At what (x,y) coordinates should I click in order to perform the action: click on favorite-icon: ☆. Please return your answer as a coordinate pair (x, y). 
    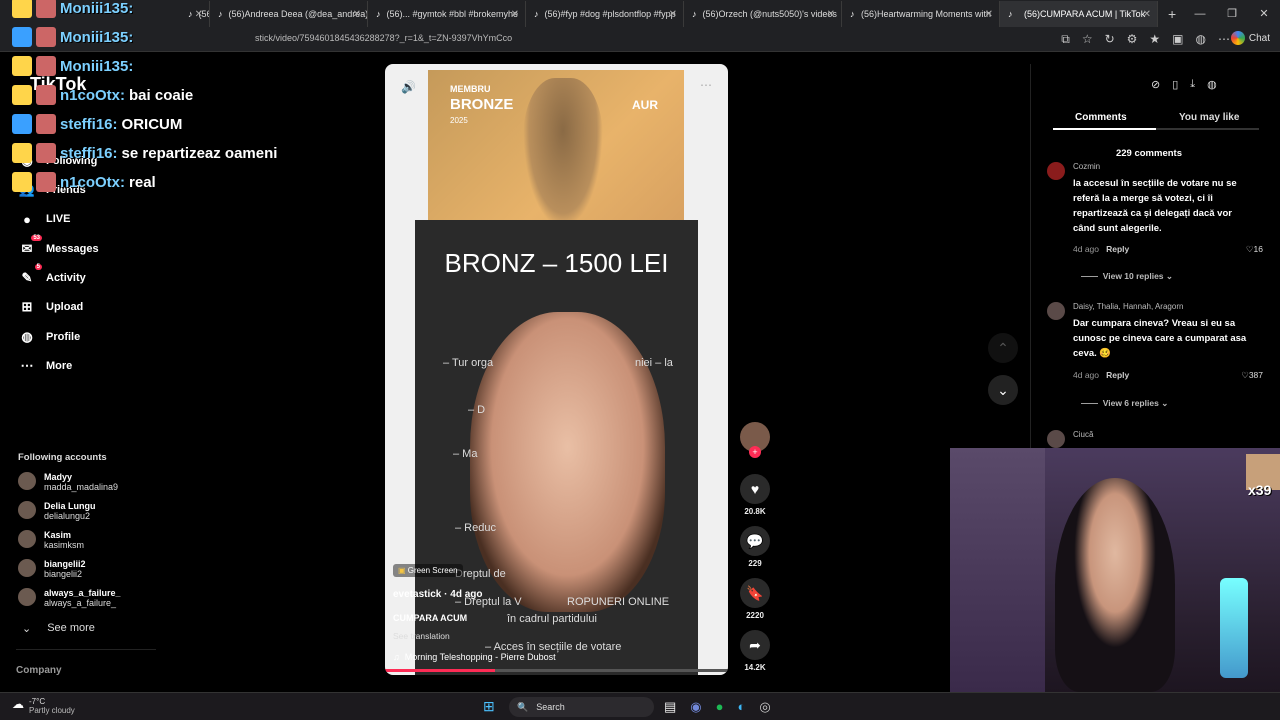
    Looking at the image, I should click on (1087, 39).